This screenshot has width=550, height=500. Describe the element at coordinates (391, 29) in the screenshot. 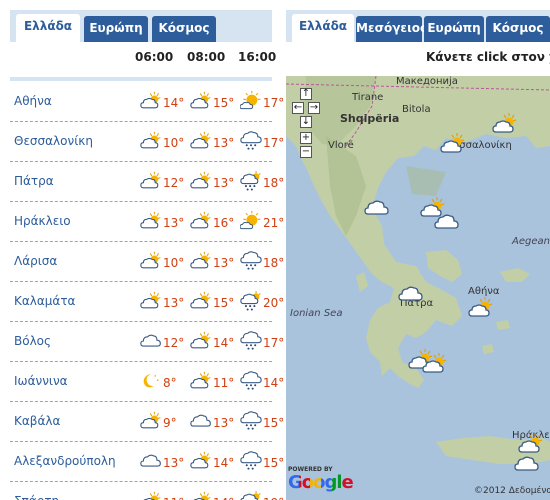

I see `tab-map-mediterranean: Μεσόγειος` at that location.